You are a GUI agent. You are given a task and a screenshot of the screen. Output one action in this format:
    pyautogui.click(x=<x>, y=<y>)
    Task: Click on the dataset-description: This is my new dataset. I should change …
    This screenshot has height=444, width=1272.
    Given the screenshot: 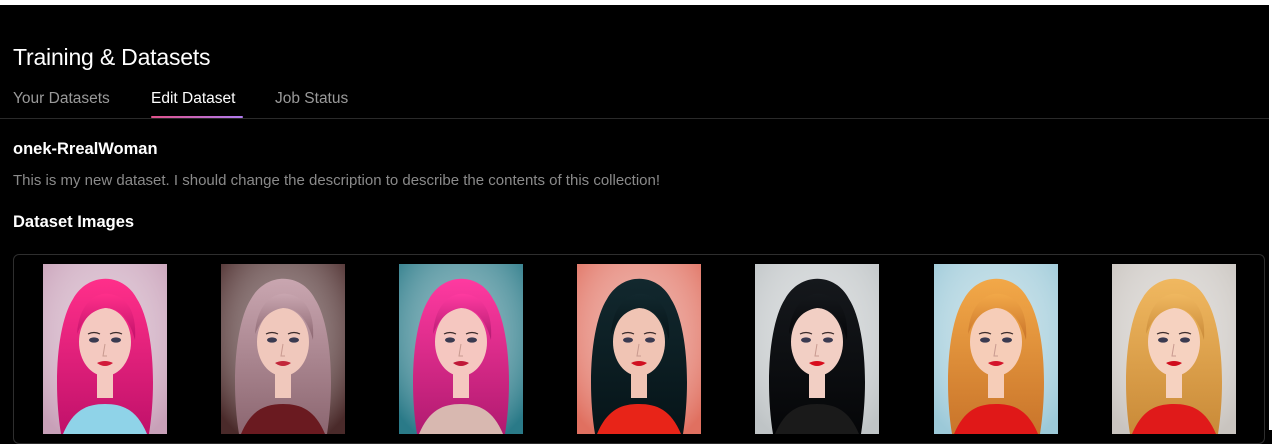 What is the action you would take?
    pyautogui.click(x=336, y=180)
    